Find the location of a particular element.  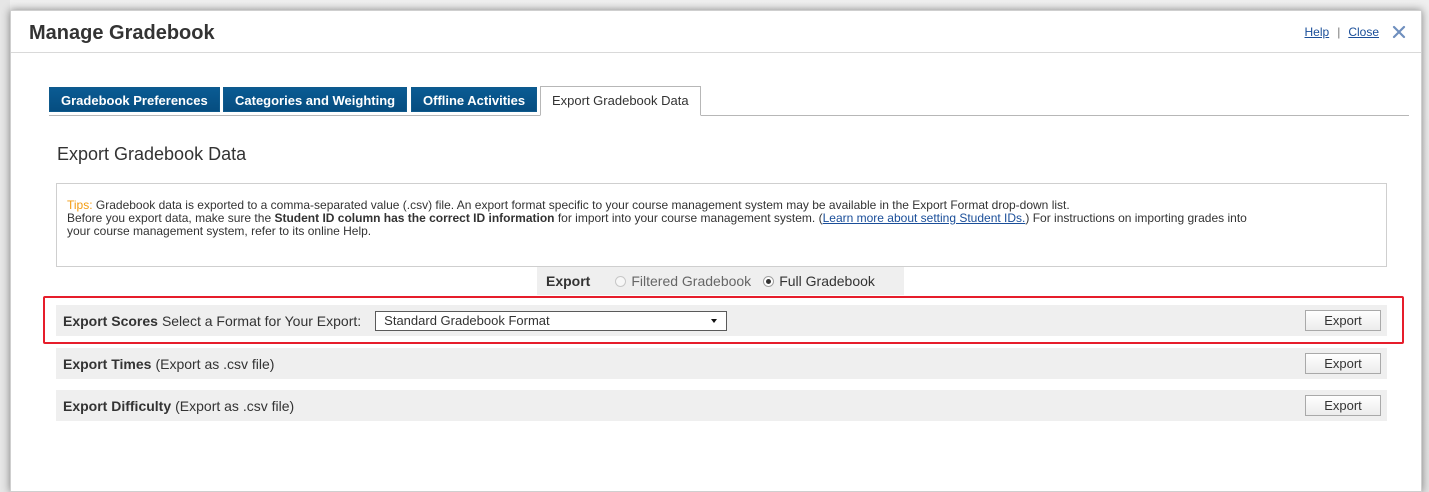

tips-text-2-prefix: Before you export data, make sure the is located at coordinates (171, 218).